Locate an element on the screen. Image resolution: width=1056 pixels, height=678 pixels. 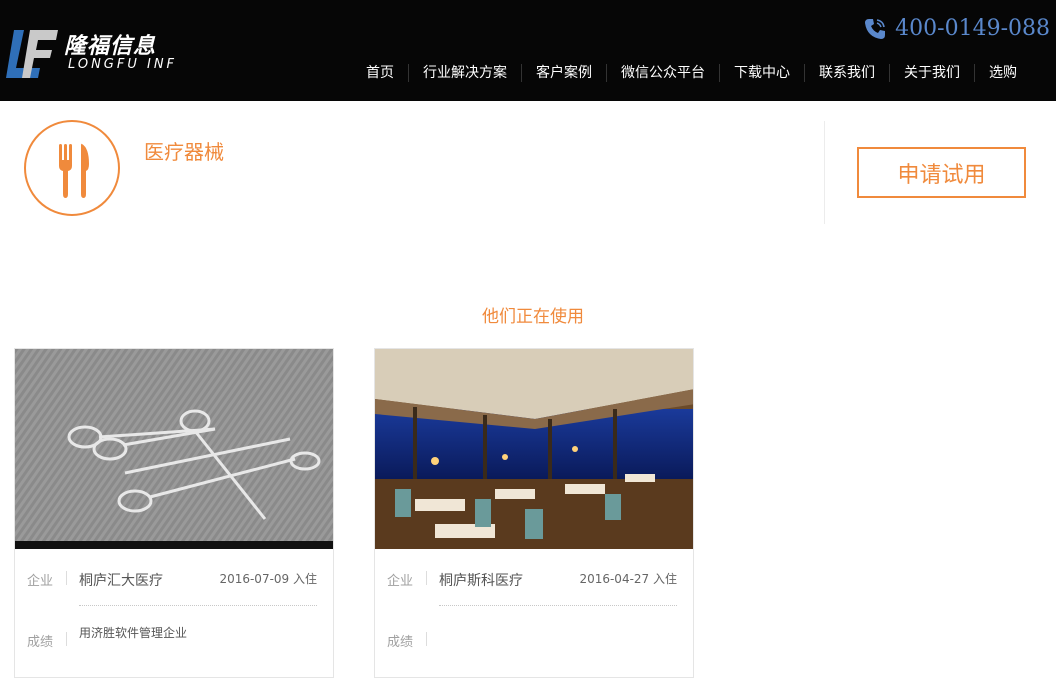
join-date: 2016-07-09 入住 is located at coordinates (268, 579).